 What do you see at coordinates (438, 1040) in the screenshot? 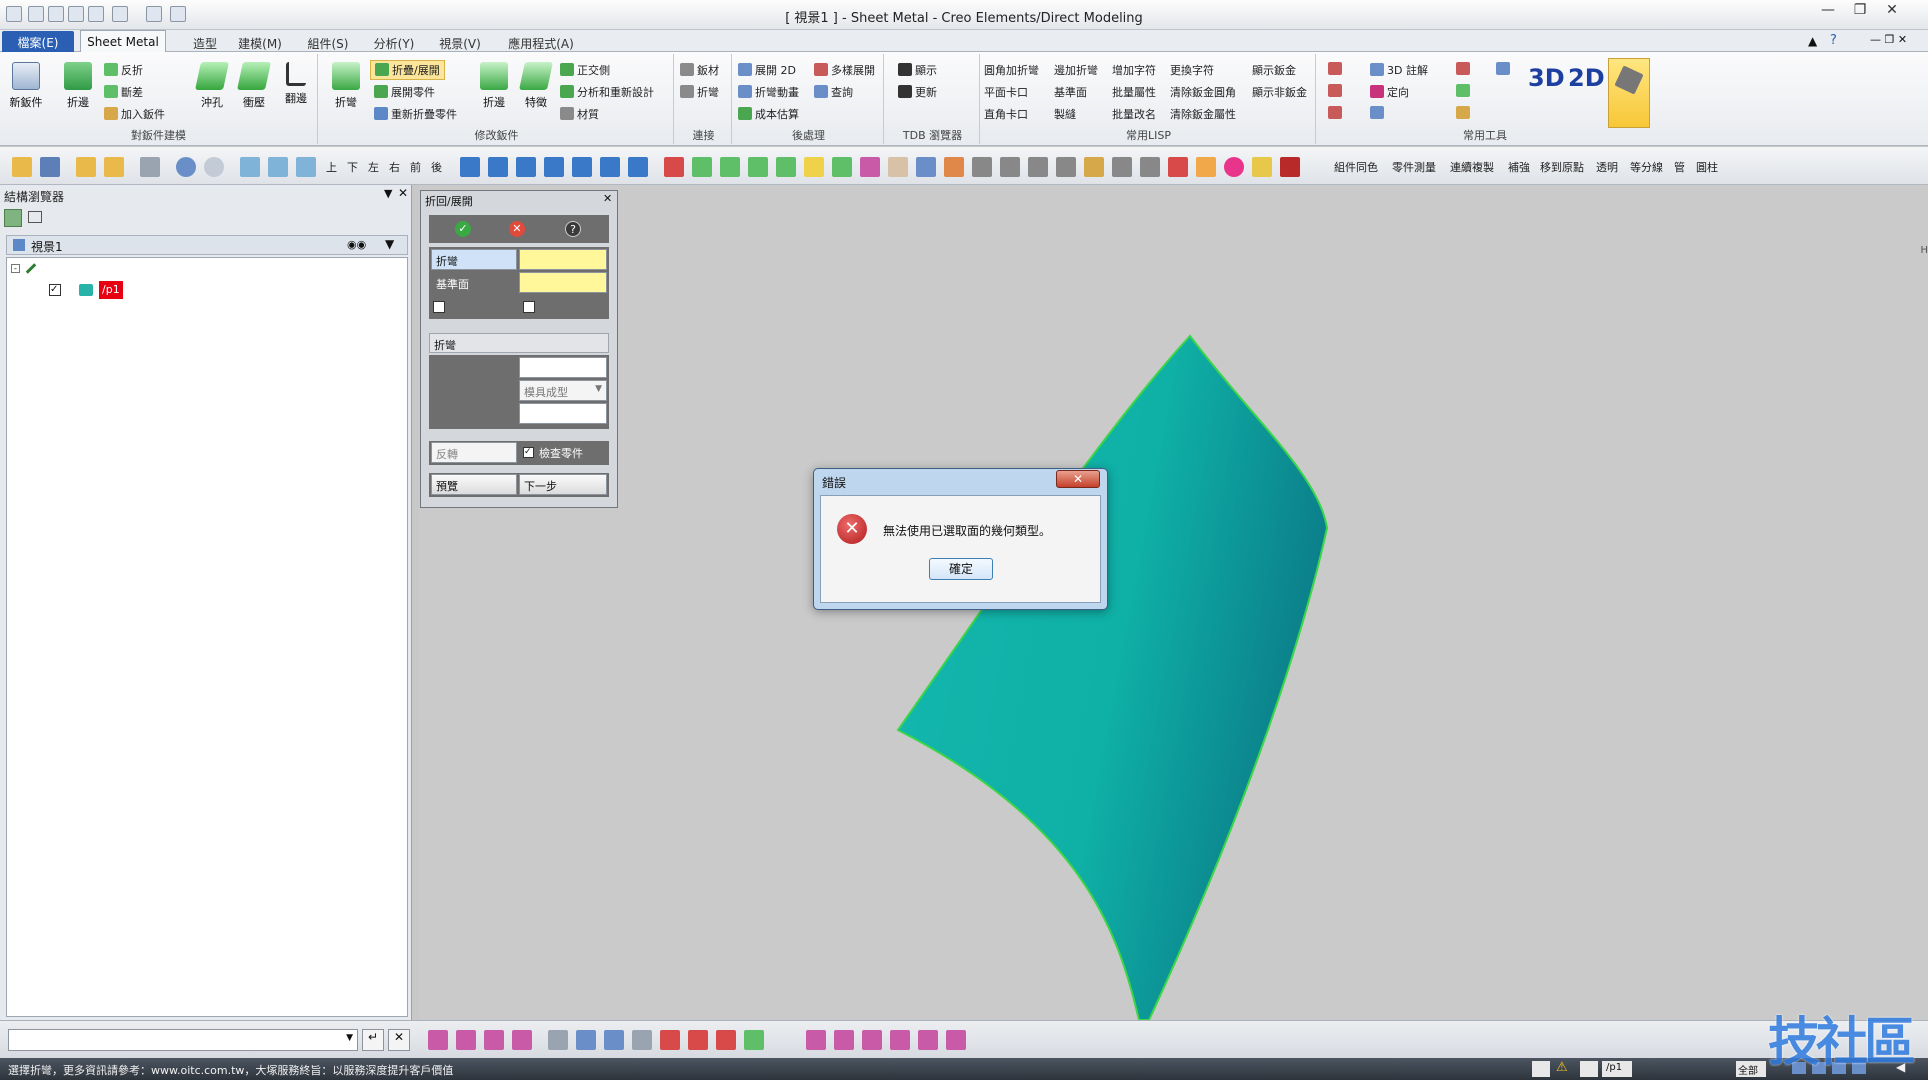
I see `snap-1-icon` at bounding box center [438, 1040].